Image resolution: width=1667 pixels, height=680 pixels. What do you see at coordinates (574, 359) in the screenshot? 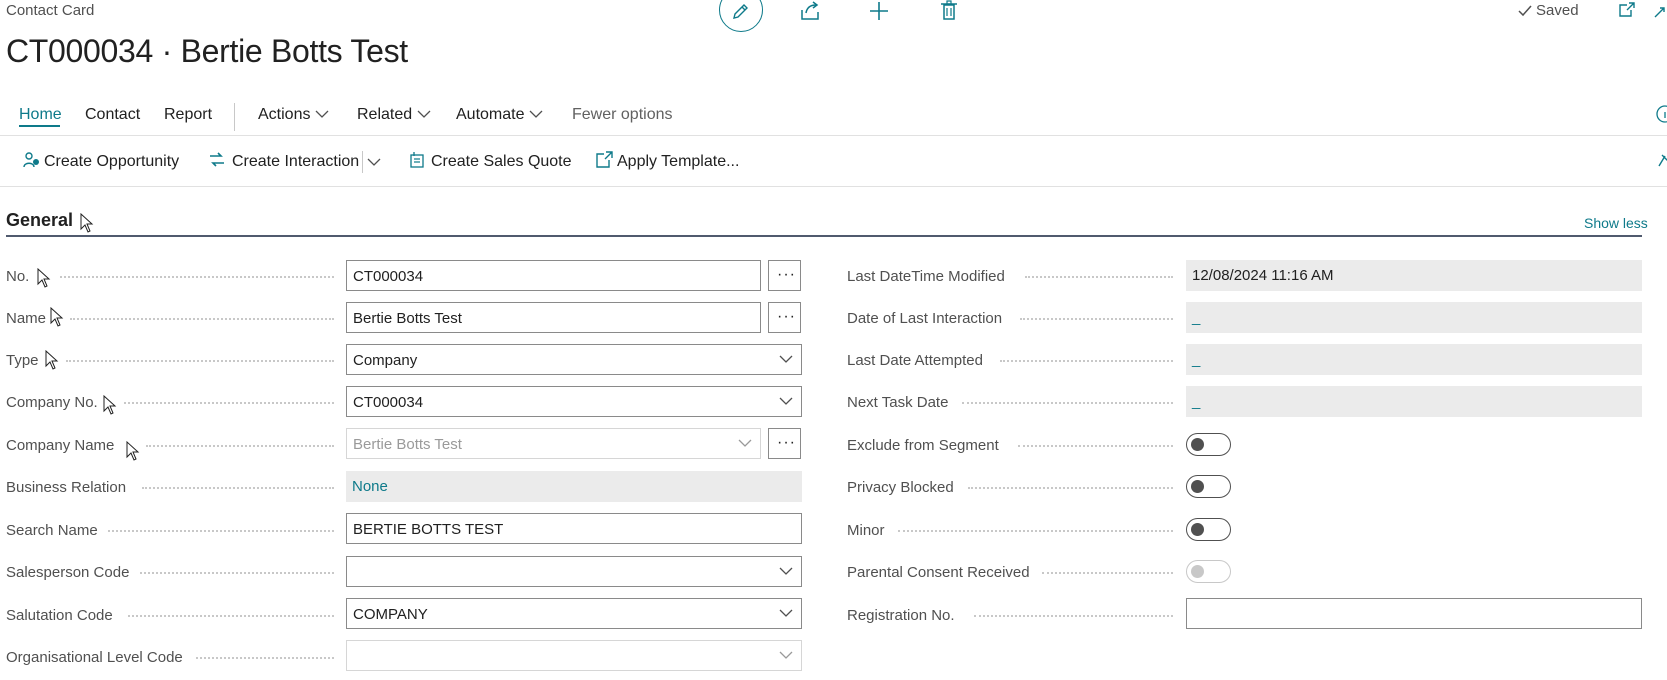
I see `type-select: Company` at bounding box center [574, 359].